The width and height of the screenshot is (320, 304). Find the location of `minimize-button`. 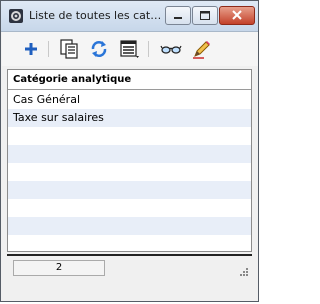

minimize-button is located at coordinates (178, 15).